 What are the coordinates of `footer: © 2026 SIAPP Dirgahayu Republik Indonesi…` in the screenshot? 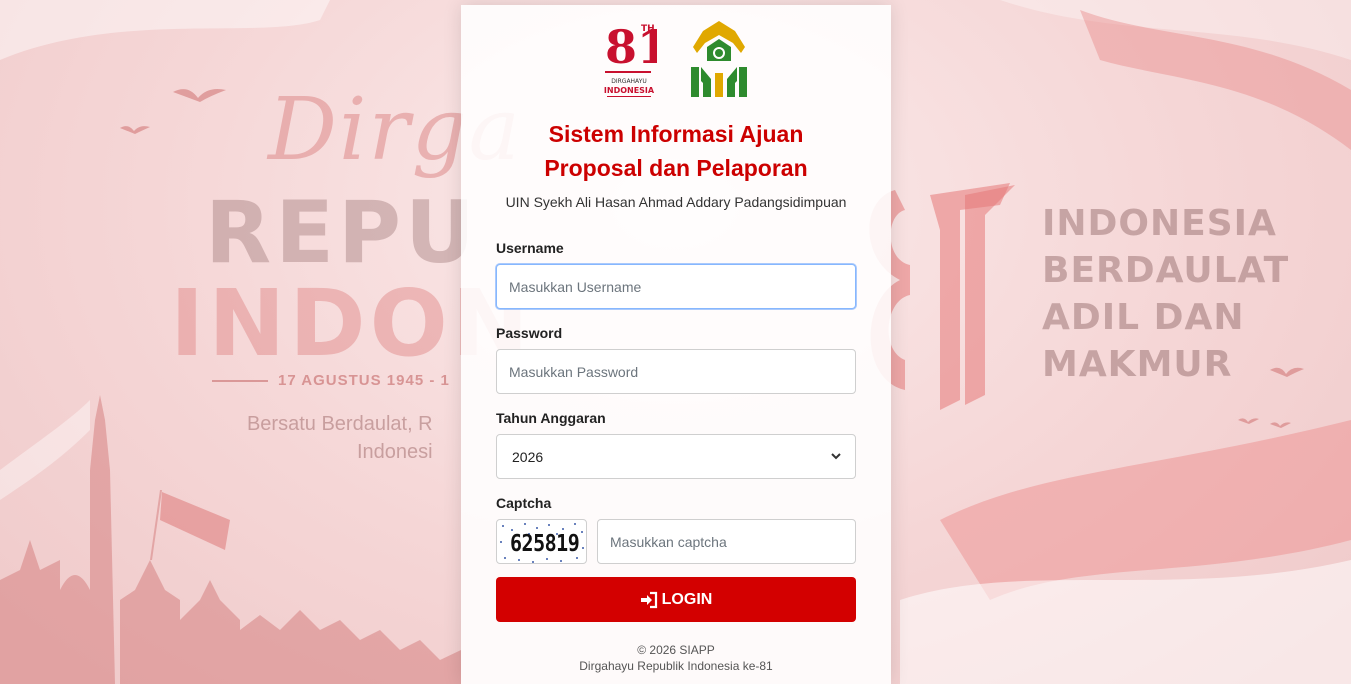 It's located at (676, 658).